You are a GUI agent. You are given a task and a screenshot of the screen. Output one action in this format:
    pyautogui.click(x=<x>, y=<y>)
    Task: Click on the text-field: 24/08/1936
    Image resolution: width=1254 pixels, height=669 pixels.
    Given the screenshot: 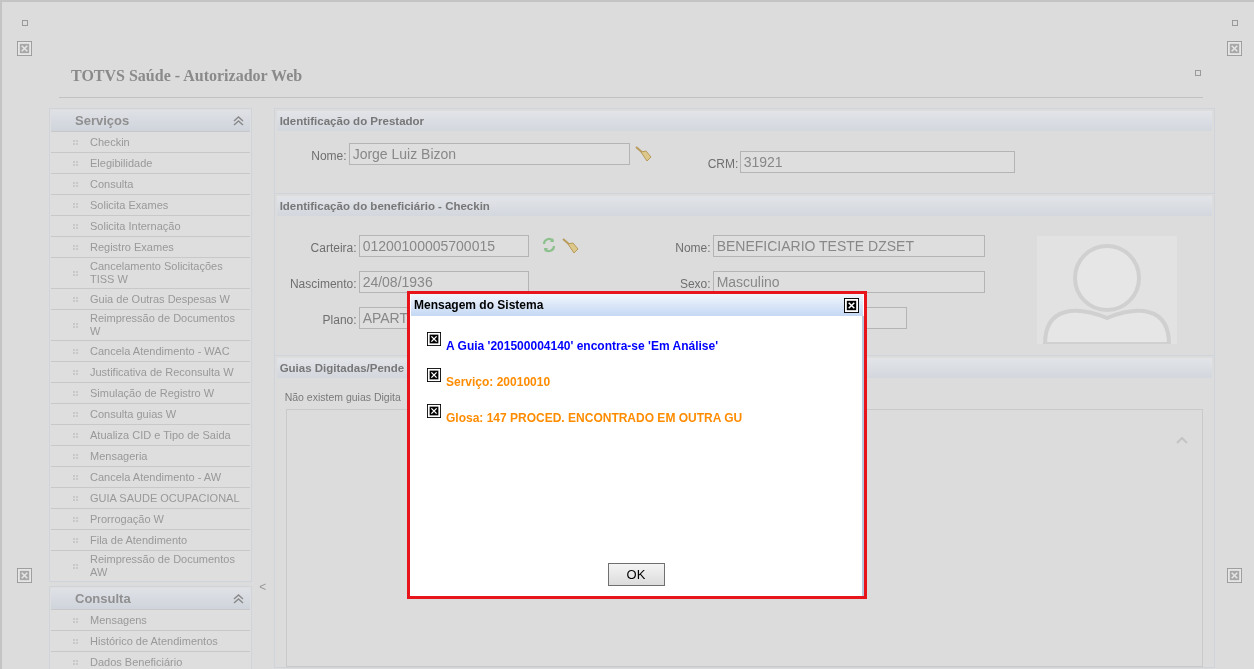 What is the action you would take?
    pyautogui.click(x=443, y=282)
    